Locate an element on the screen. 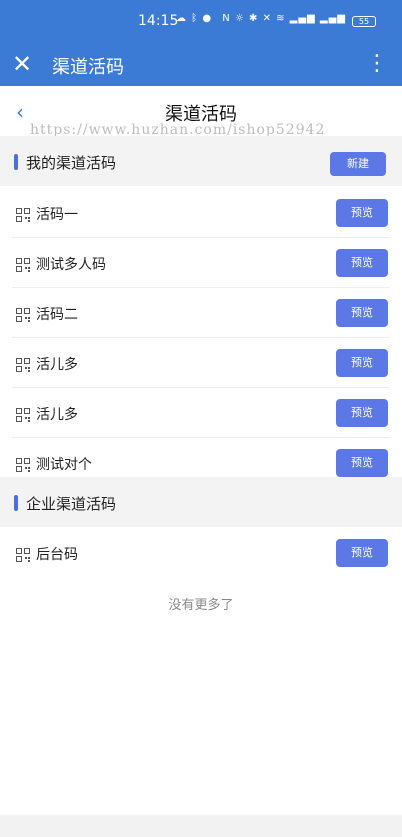  list-item: 后台码 预览 is located at coordinates (201, 553).